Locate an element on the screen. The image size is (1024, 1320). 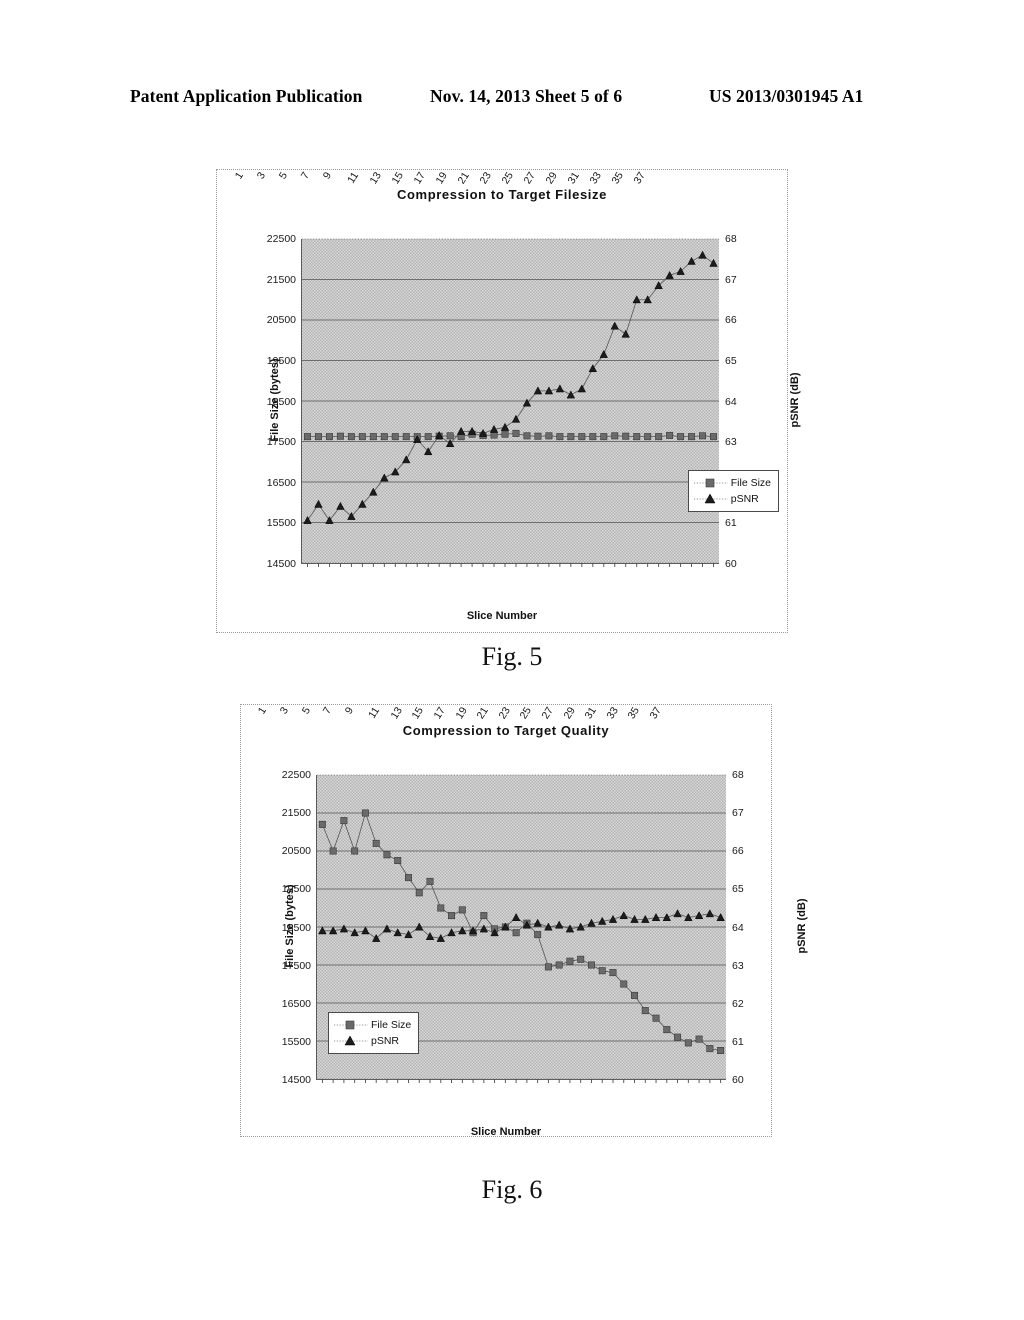
figure-6-caption: Fig. 6 is located at coordinates (512, 1189).